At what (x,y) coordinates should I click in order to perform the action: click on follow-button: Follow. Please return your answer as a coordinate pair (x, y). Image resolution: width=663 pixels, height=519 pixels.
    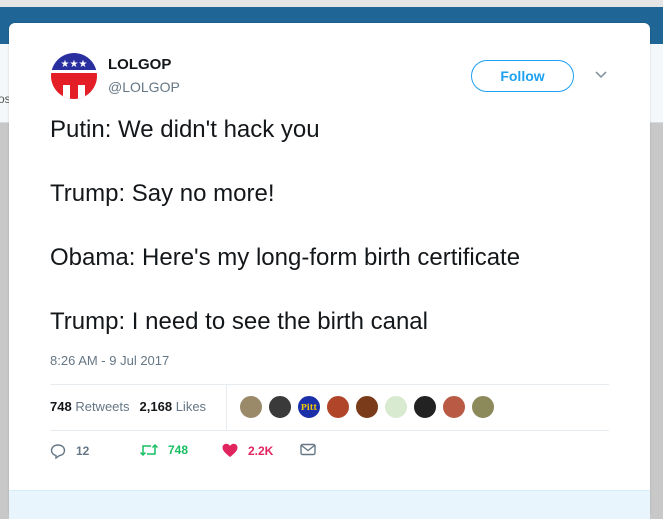
    Looking at the image, I should click on (522, 76).